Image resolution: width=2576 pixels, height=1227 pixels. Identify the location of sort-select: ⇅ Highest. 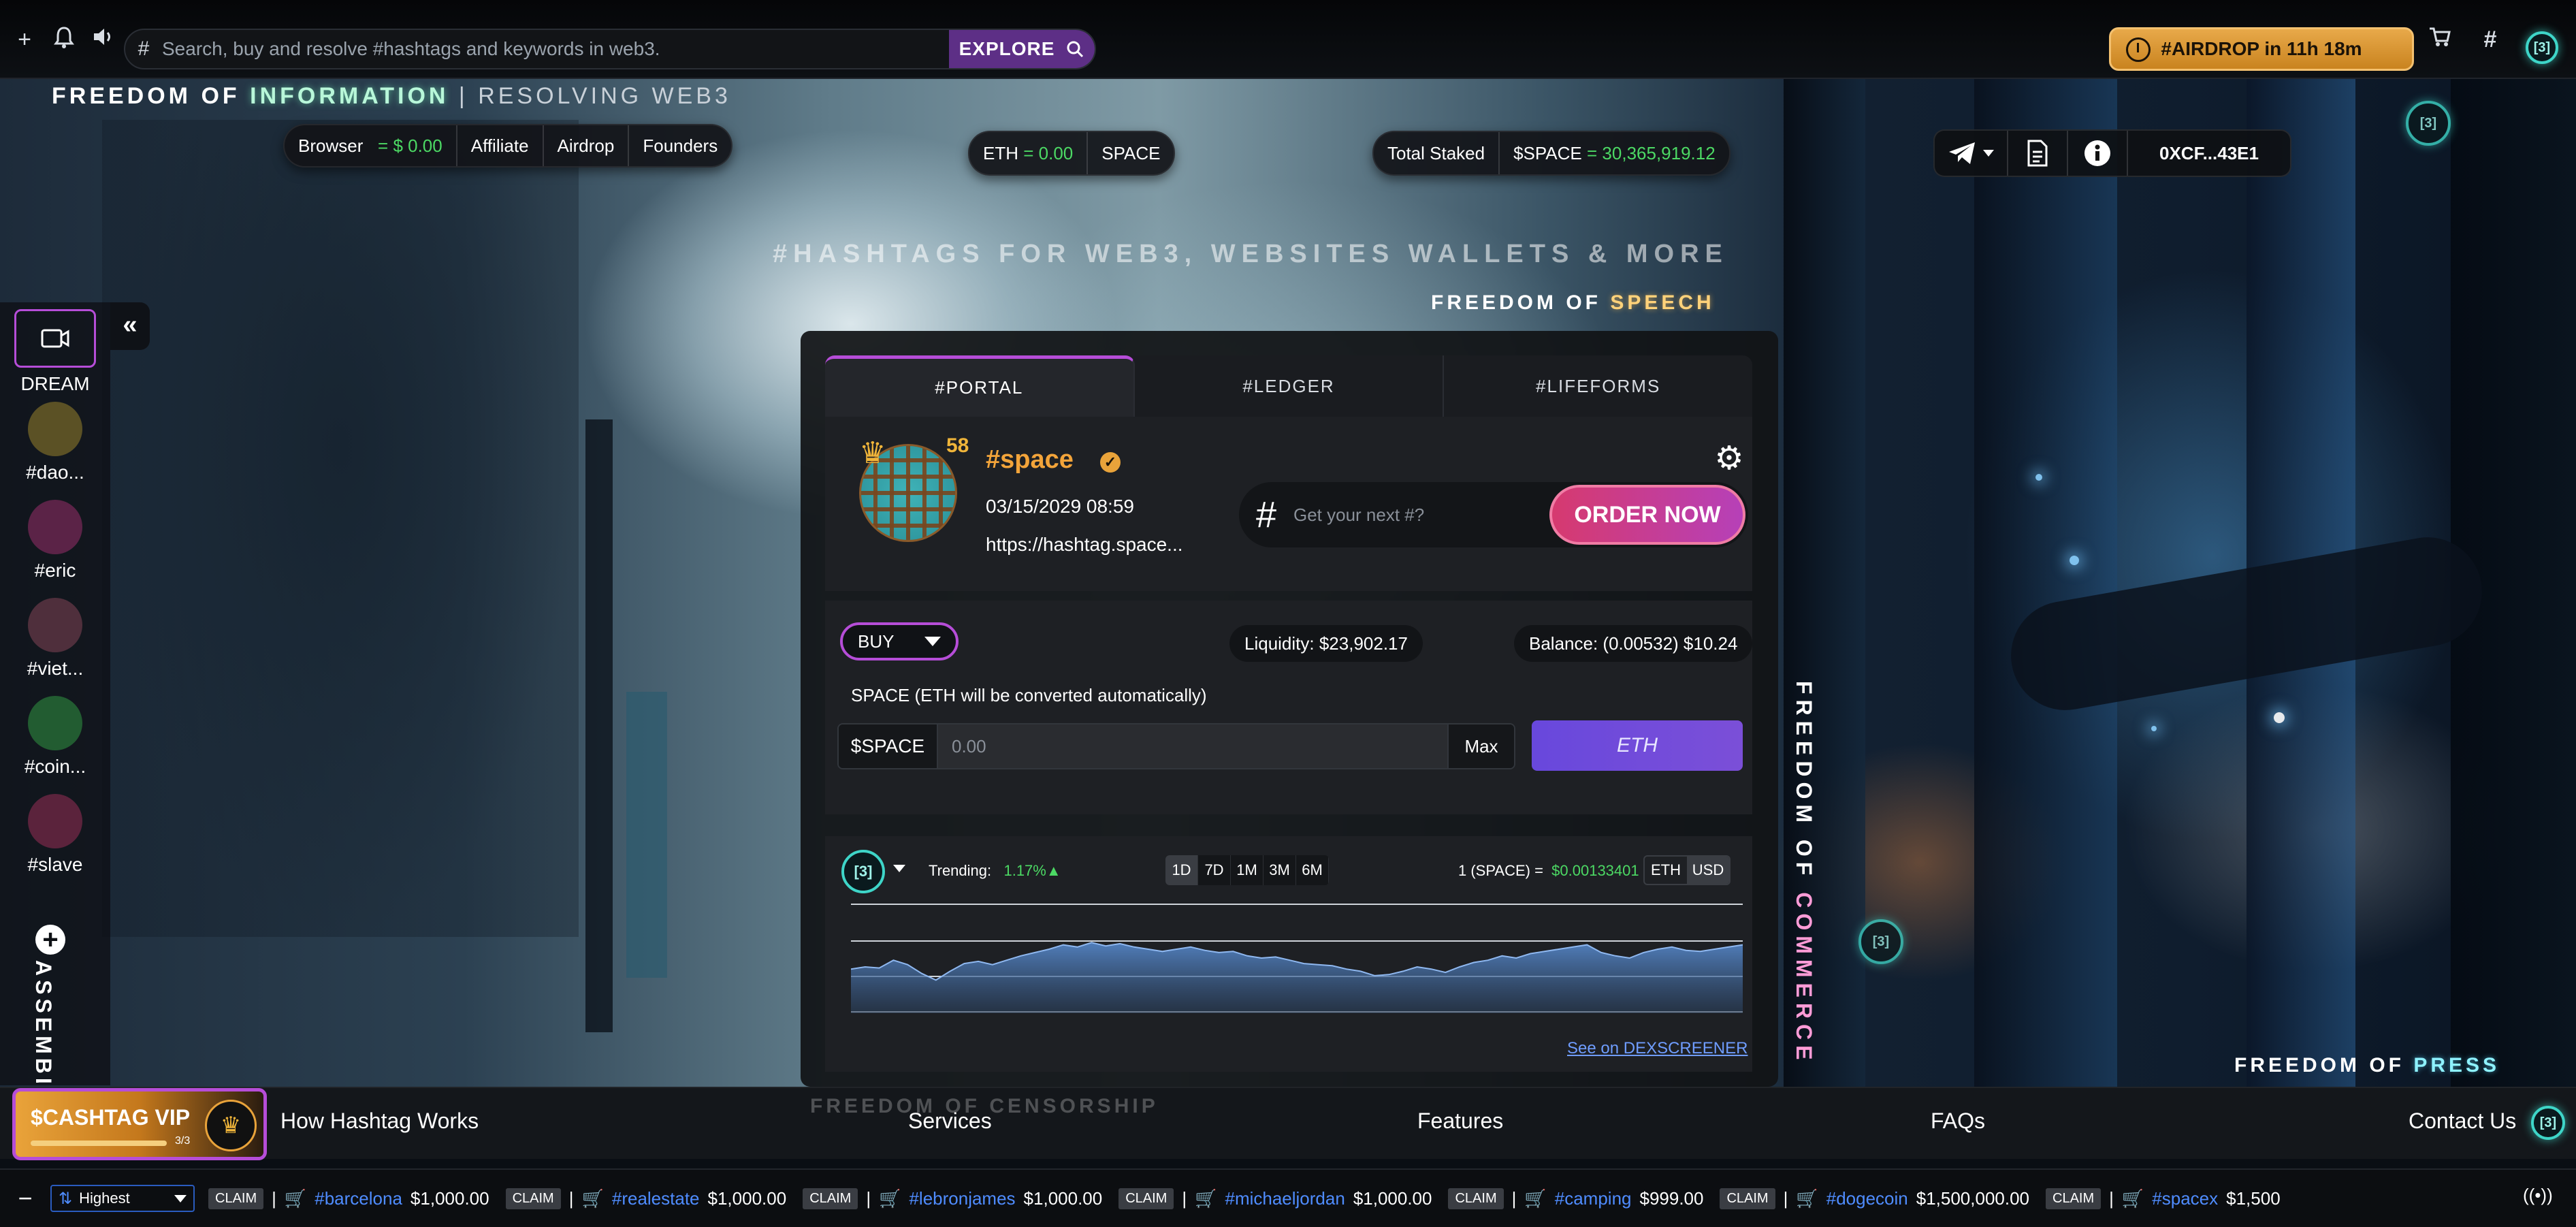
(123, 1198).